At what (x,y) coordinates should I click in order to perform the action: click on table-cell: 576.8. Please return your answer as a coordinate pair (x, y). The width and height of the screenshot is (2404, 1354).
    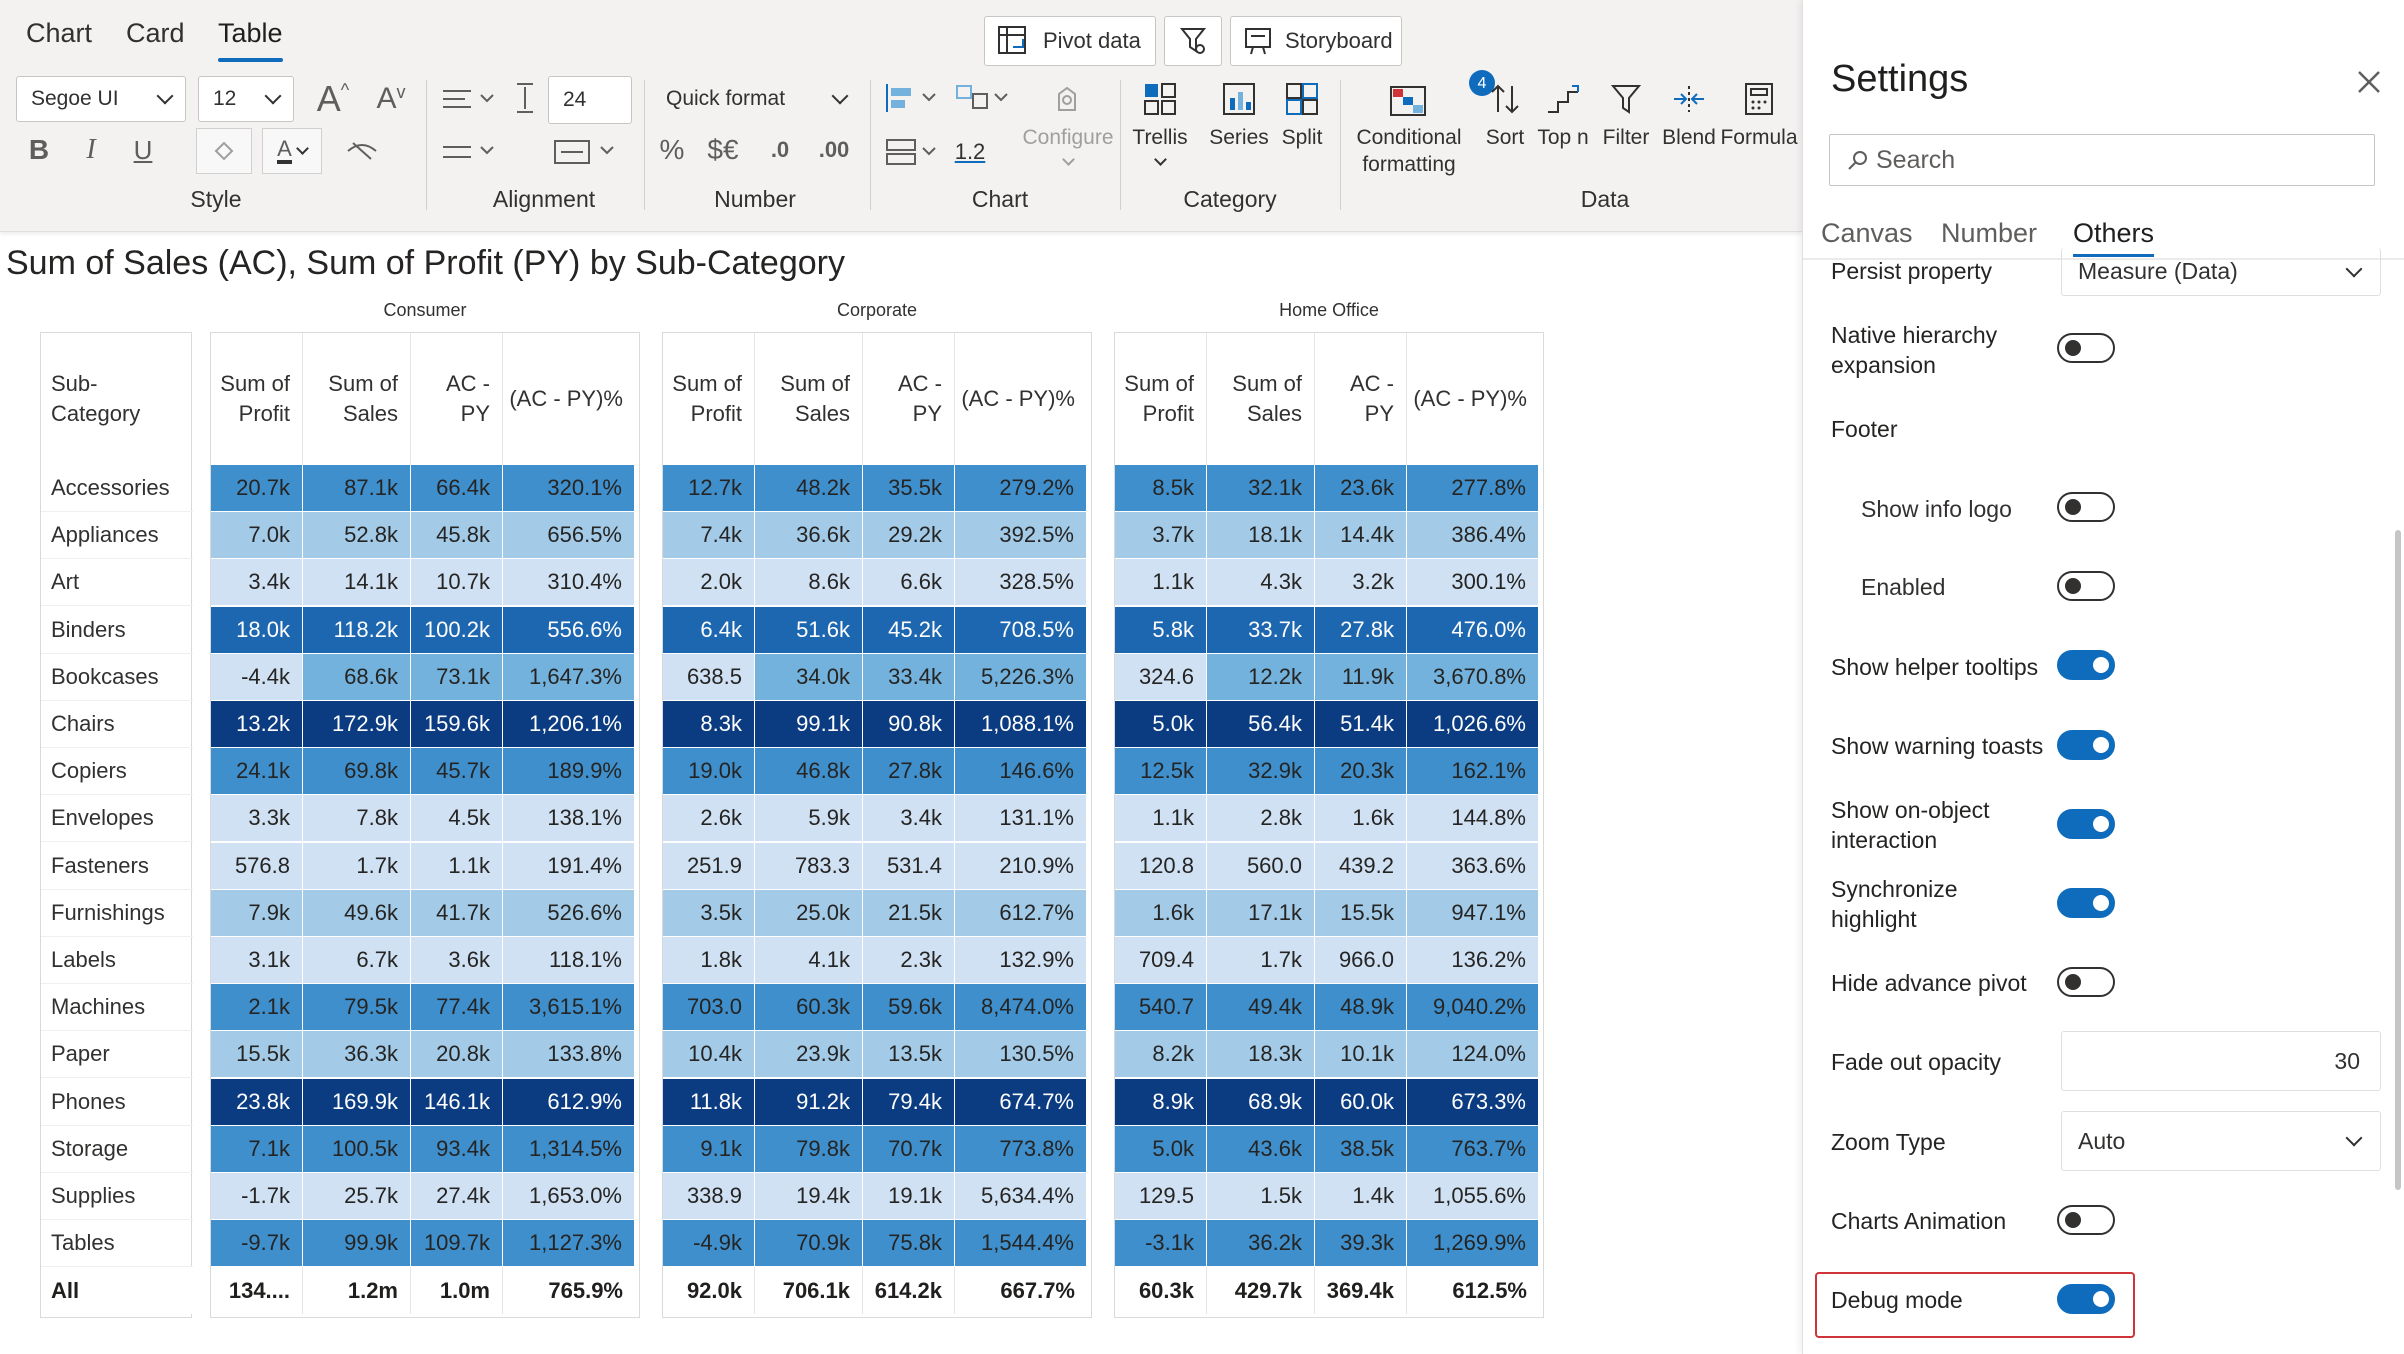
    Looking at the image, I should click on (257, 866).